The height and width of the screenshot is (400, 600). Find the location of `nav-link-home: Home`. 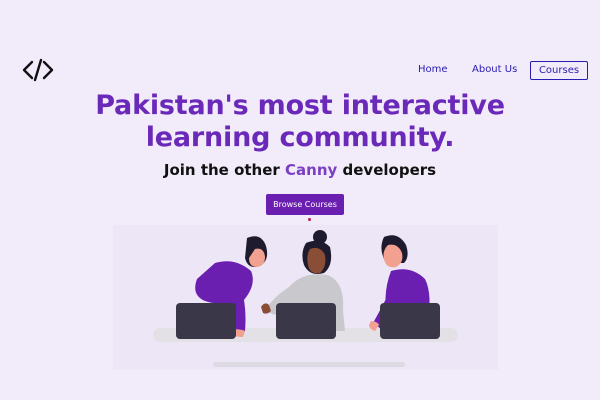

nav-link-home: Home is located at coordinates (433, 70).